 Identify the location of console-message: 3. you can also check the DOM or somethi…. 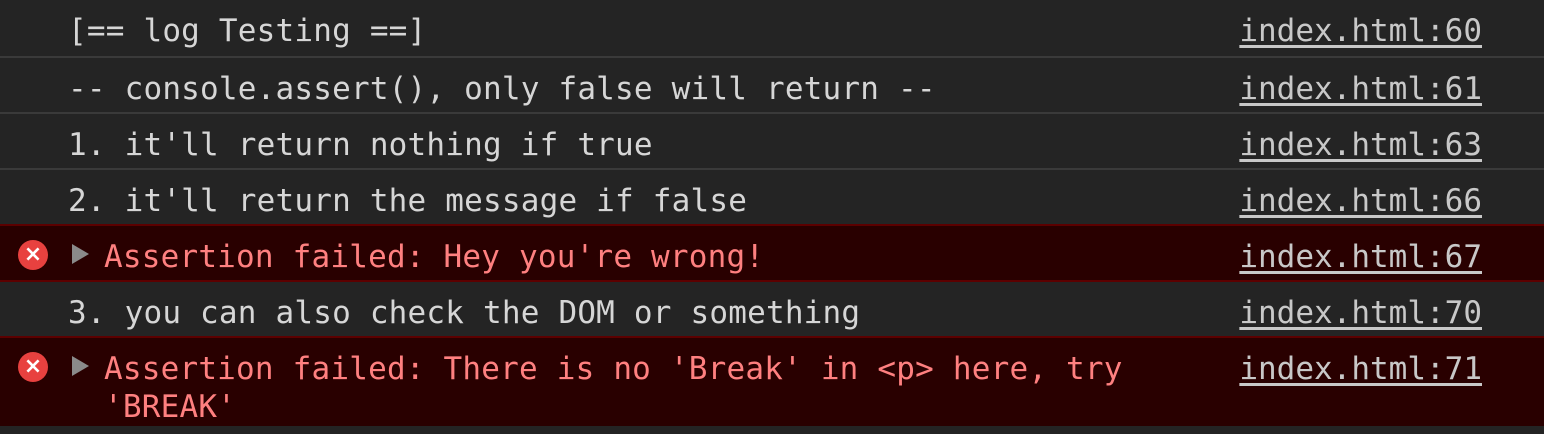
(772, 310).